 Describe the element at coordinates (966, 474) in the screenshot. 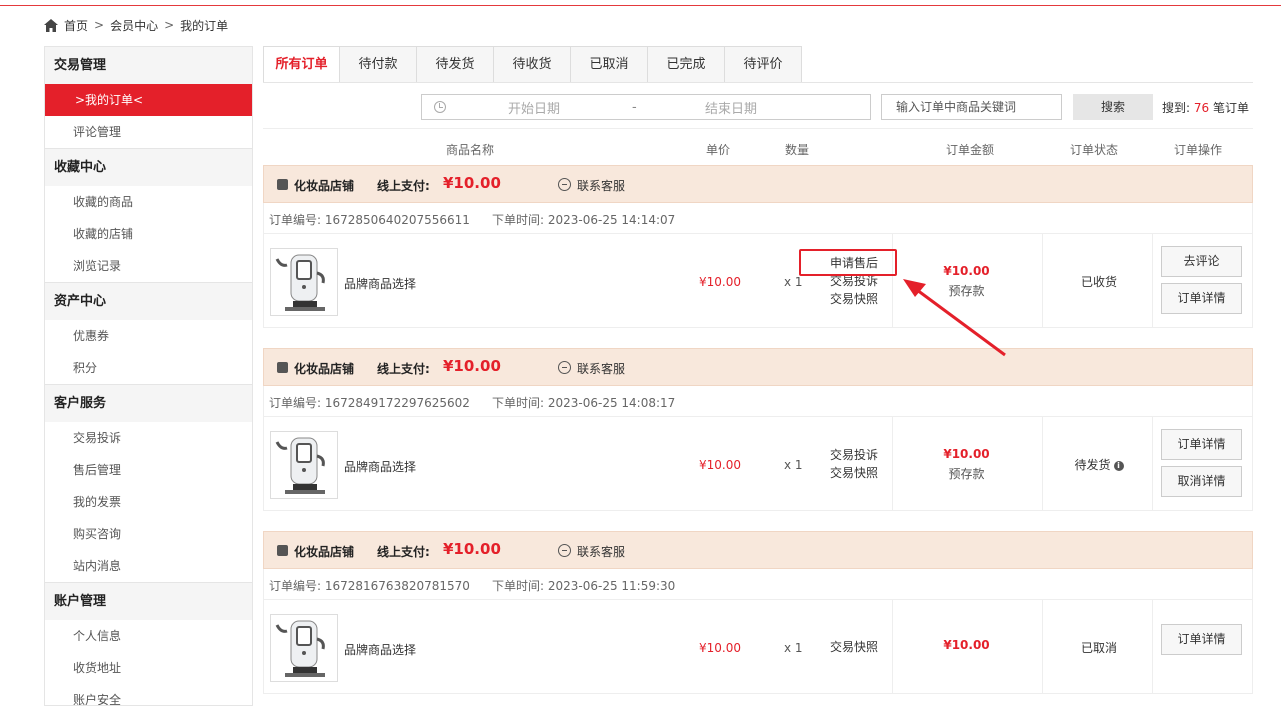

I see `payment-method: 预存款` at that location.